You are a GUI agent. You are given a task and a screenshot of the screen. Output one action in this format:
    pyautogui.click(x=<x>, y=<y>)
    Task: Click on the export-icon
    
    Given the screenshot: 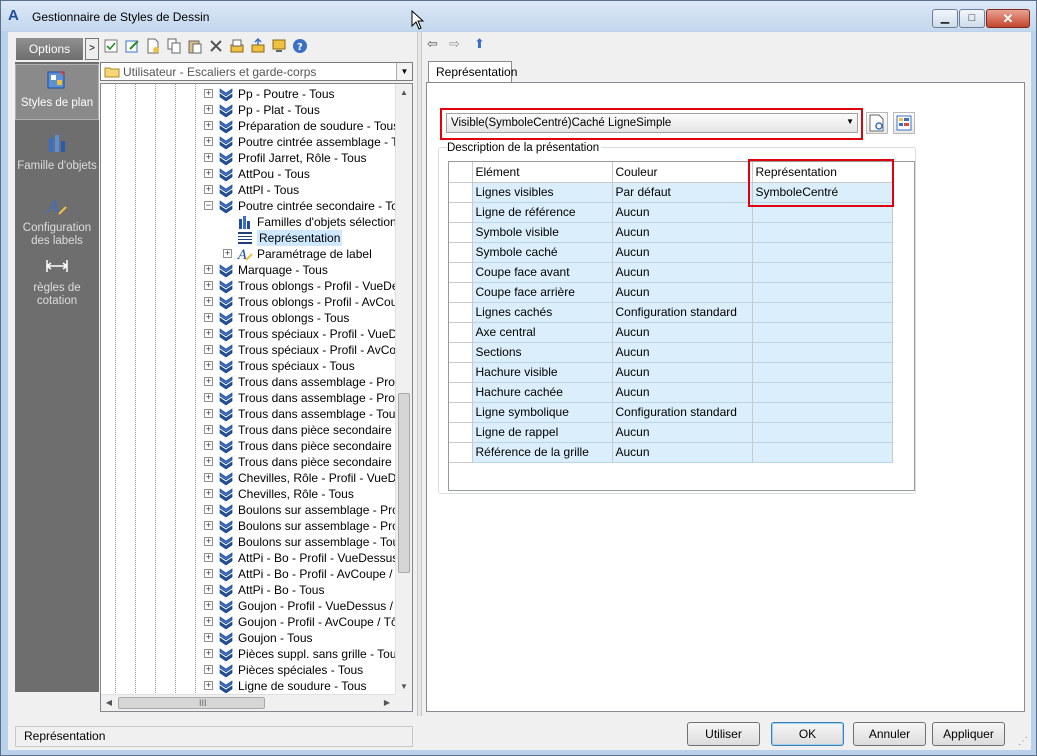 What is the action you would take?
    pyautogui.click(x=258, y=46)
    